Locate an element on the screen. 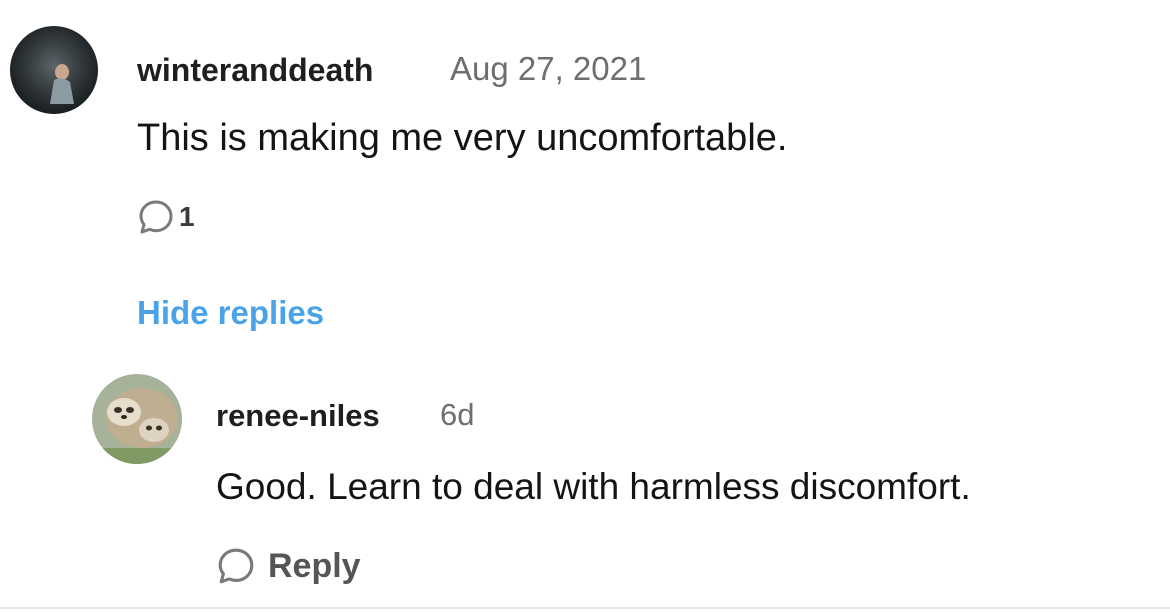  comment-timestamp: Aug 27, 2021 is located at coordinates (548, 68).